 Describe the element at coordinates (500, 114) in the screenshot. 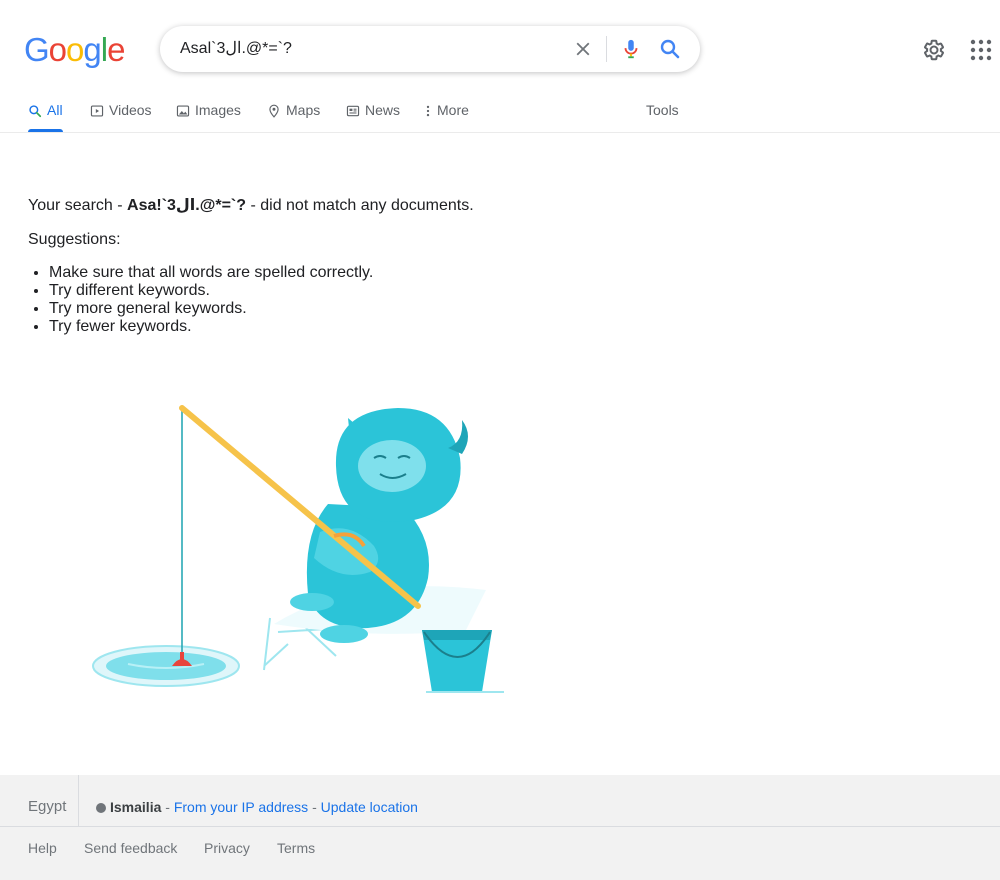

I see `search-tabs: All Videos Images Maps News More Tools` at that location.